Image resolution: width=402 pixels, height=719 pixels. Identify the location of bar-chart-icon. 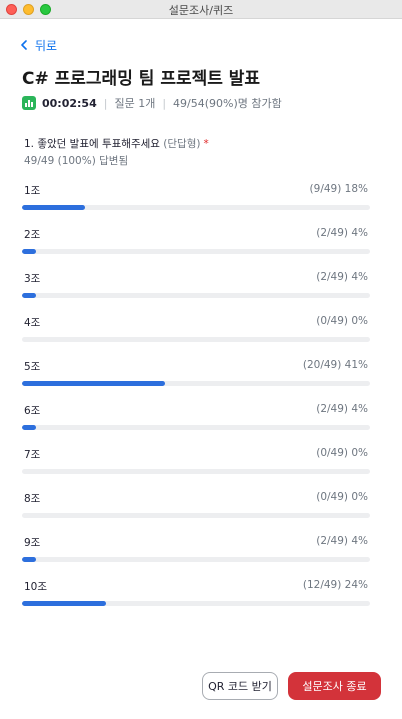
(29, 103).